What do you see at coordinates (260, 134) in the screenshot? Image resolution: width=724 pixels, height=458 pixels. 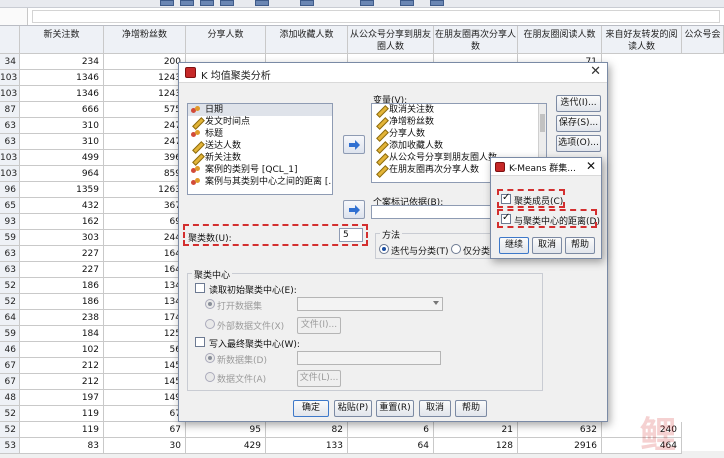 I see `list-item: 标题` at bounding box center [260, 134].